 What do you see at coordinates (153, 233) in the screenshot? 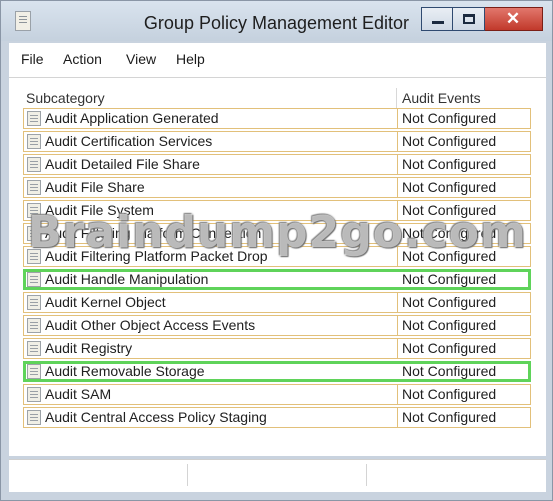
I see `subcategory-cell: Audit Filtering Platform Connection` at bounding box center [153, 233].